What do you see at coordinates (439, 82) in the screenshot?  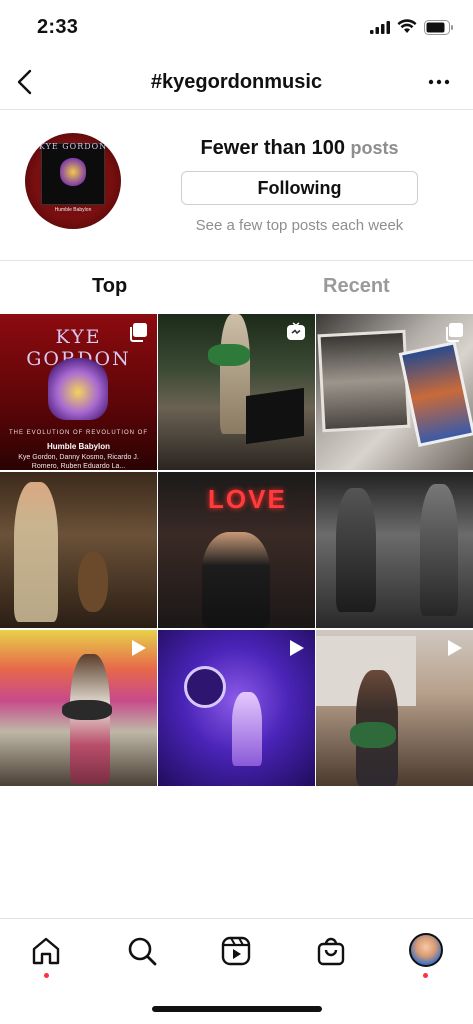 I see `more-options-icon` at bounding box center [439, 82].